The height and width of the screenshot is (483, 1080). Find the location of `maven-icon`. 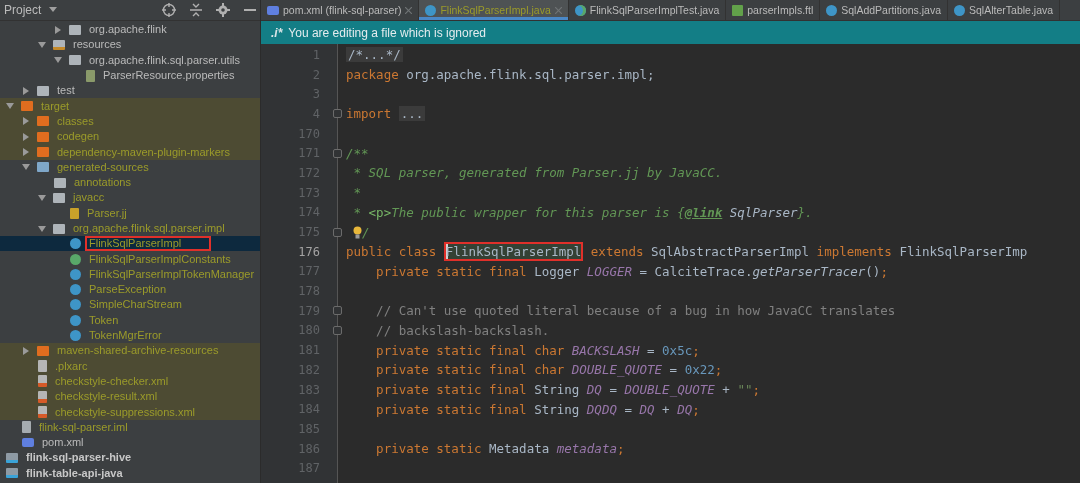

maven-icon is located at coordinates (273, 10).